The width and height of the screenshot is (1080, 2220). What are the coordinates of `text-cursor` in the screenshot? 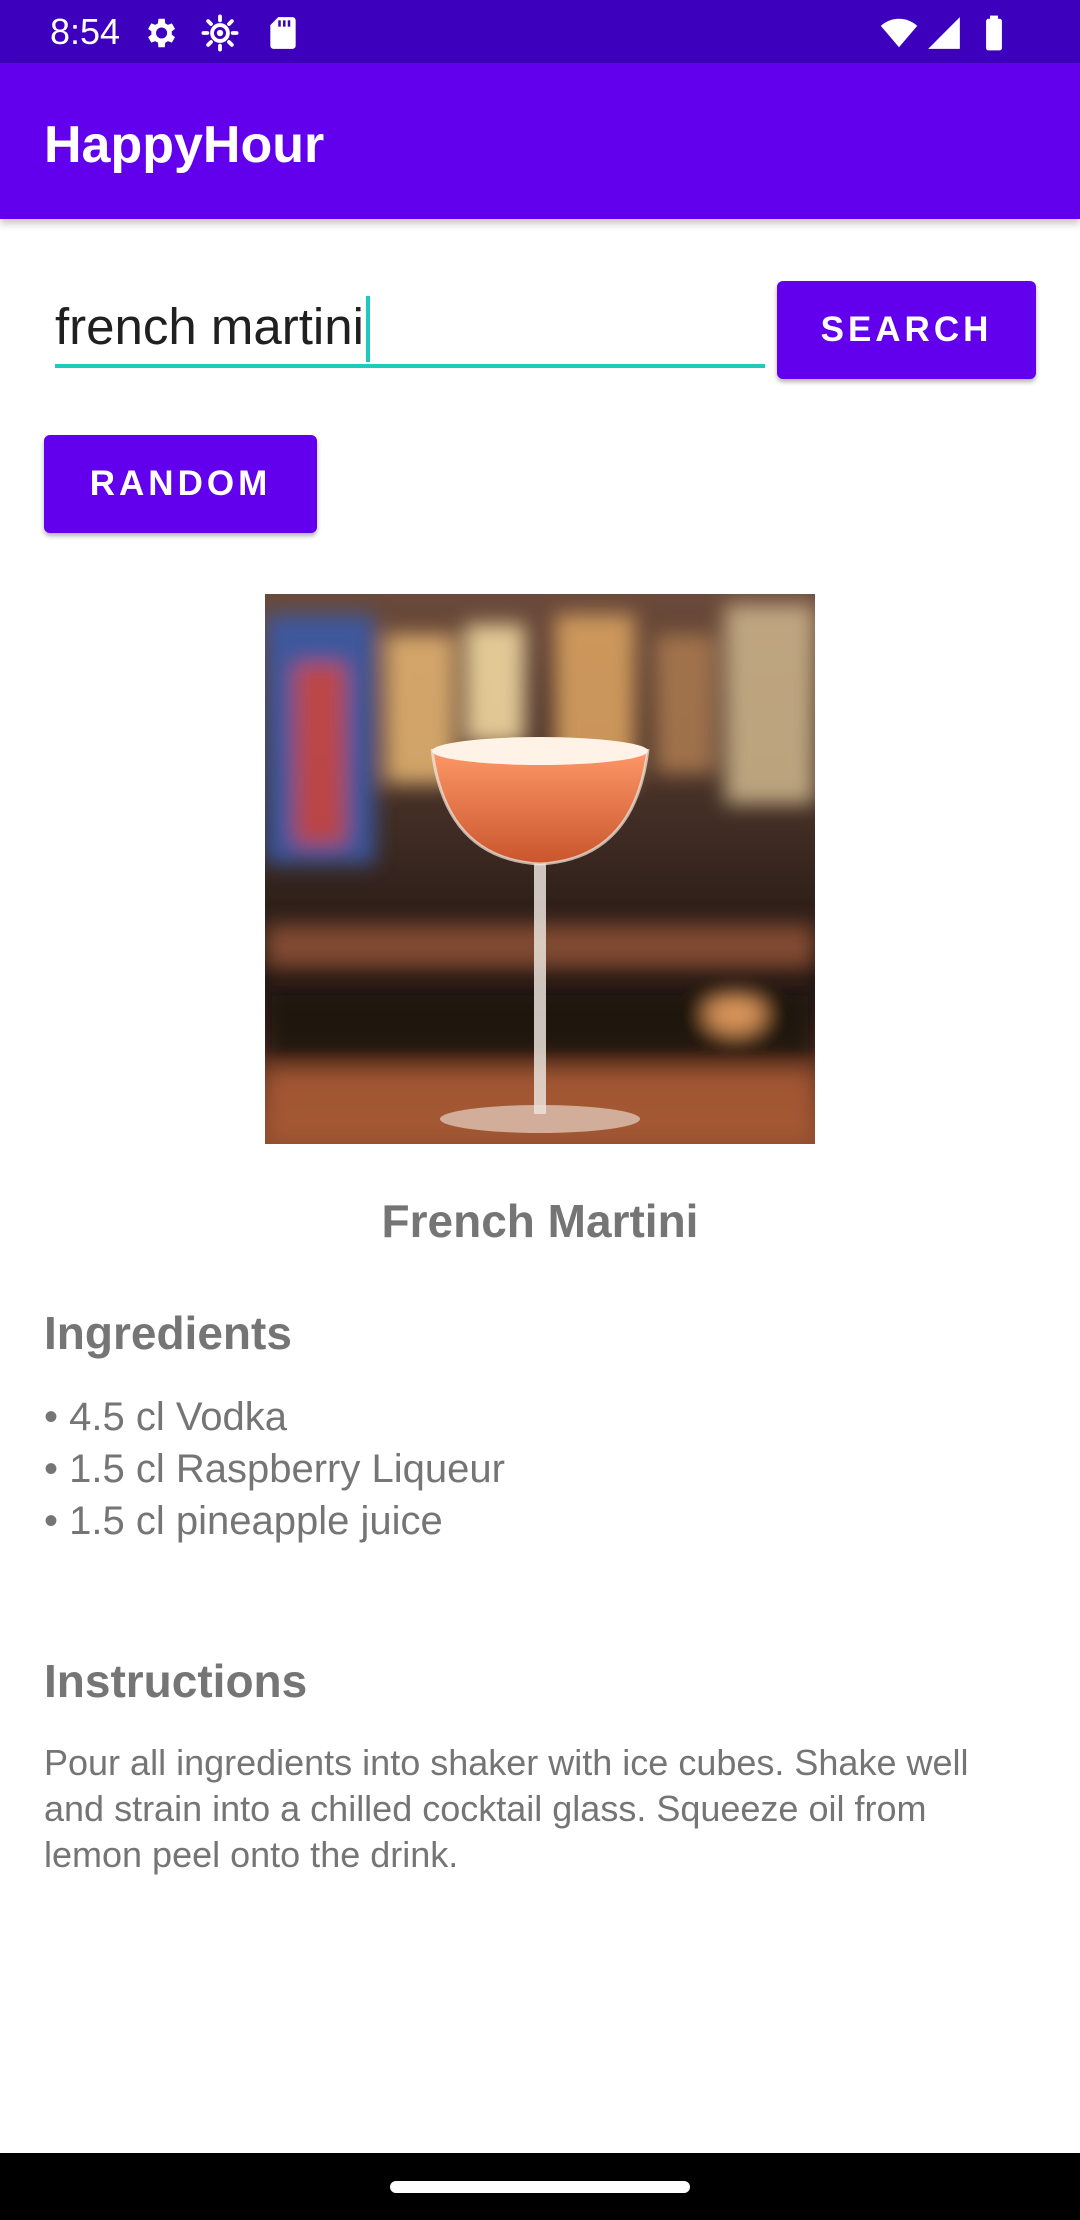 It's located at (368, 329).